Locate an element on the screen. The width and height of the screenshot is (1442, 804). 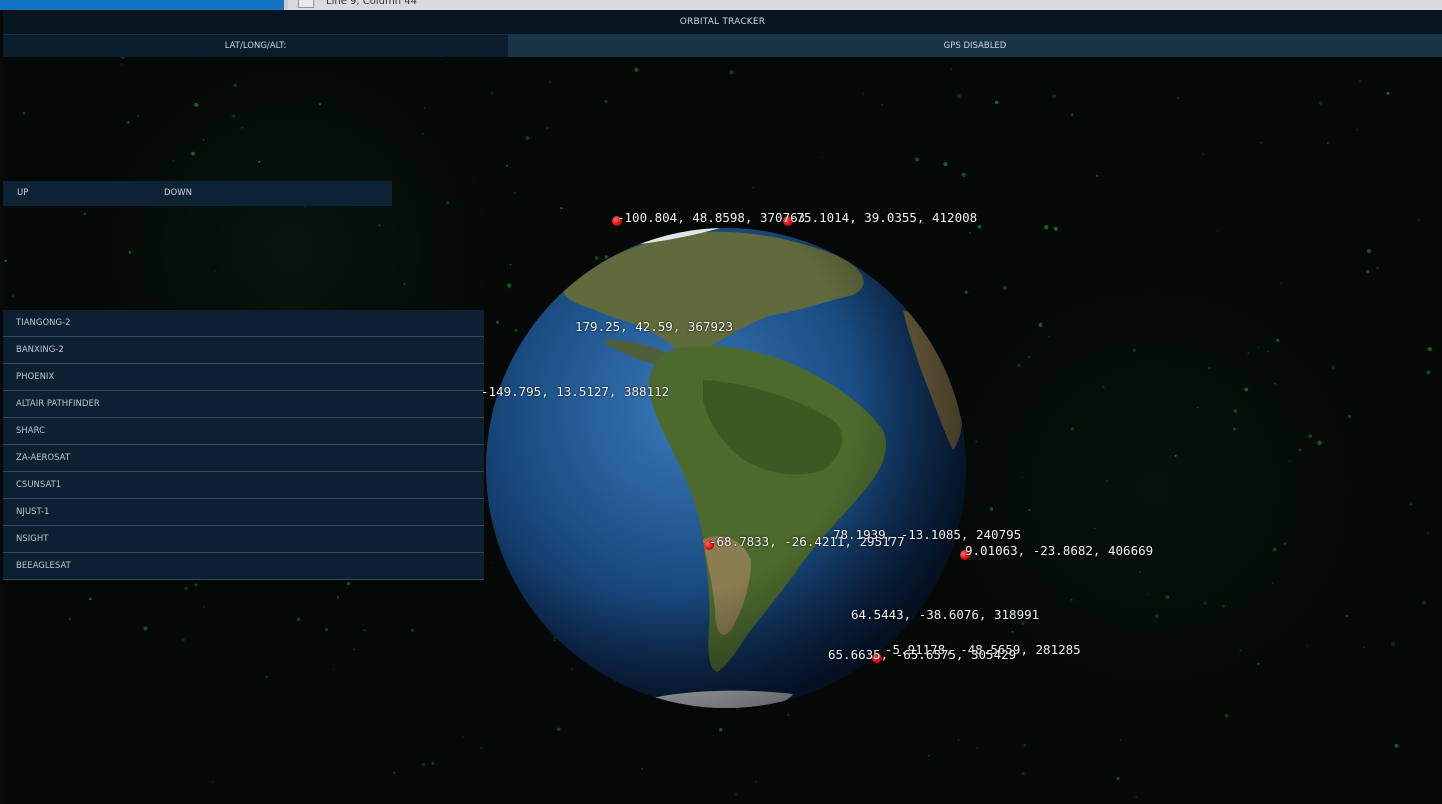
position-label: 65.6635, -65.6575, 305429 is located at coordinates (922, 654).